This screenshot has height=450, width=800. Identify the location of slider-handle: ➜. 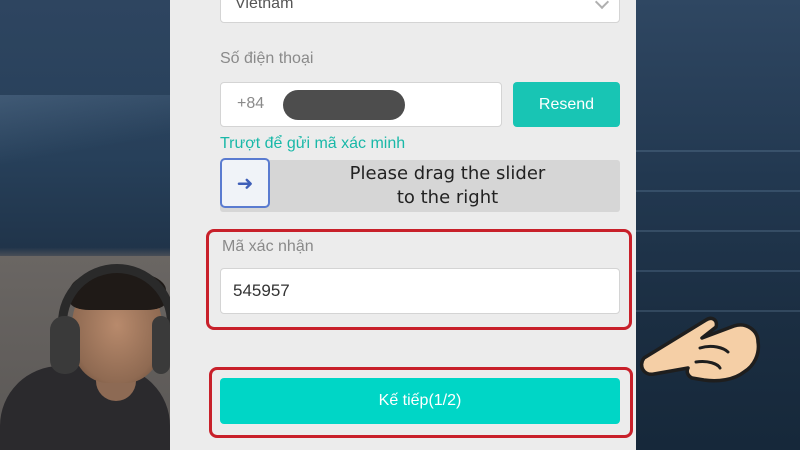
(245, 183).